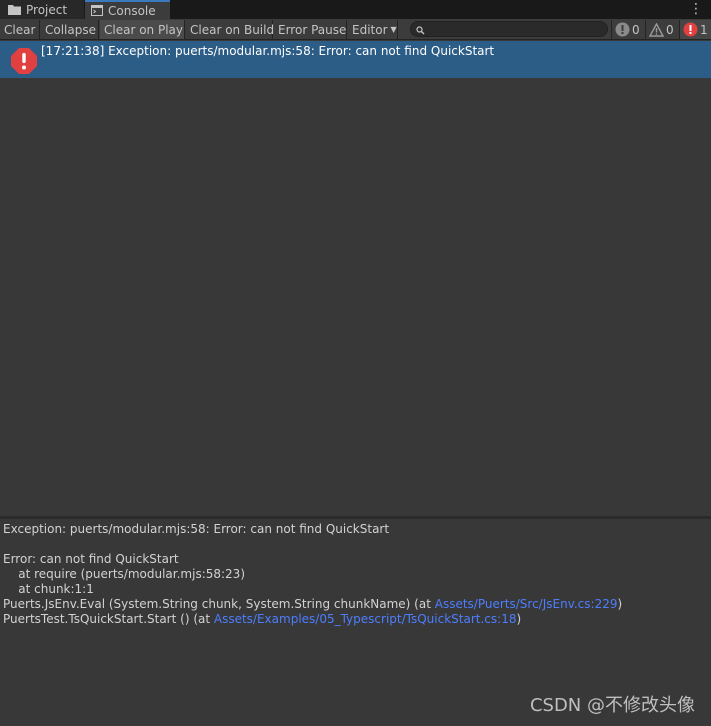 This screenshot has width=711, height=726. Describe the element at coordinates (20, 29) in the screenshot. I see `clear-button: Clear` at that location.